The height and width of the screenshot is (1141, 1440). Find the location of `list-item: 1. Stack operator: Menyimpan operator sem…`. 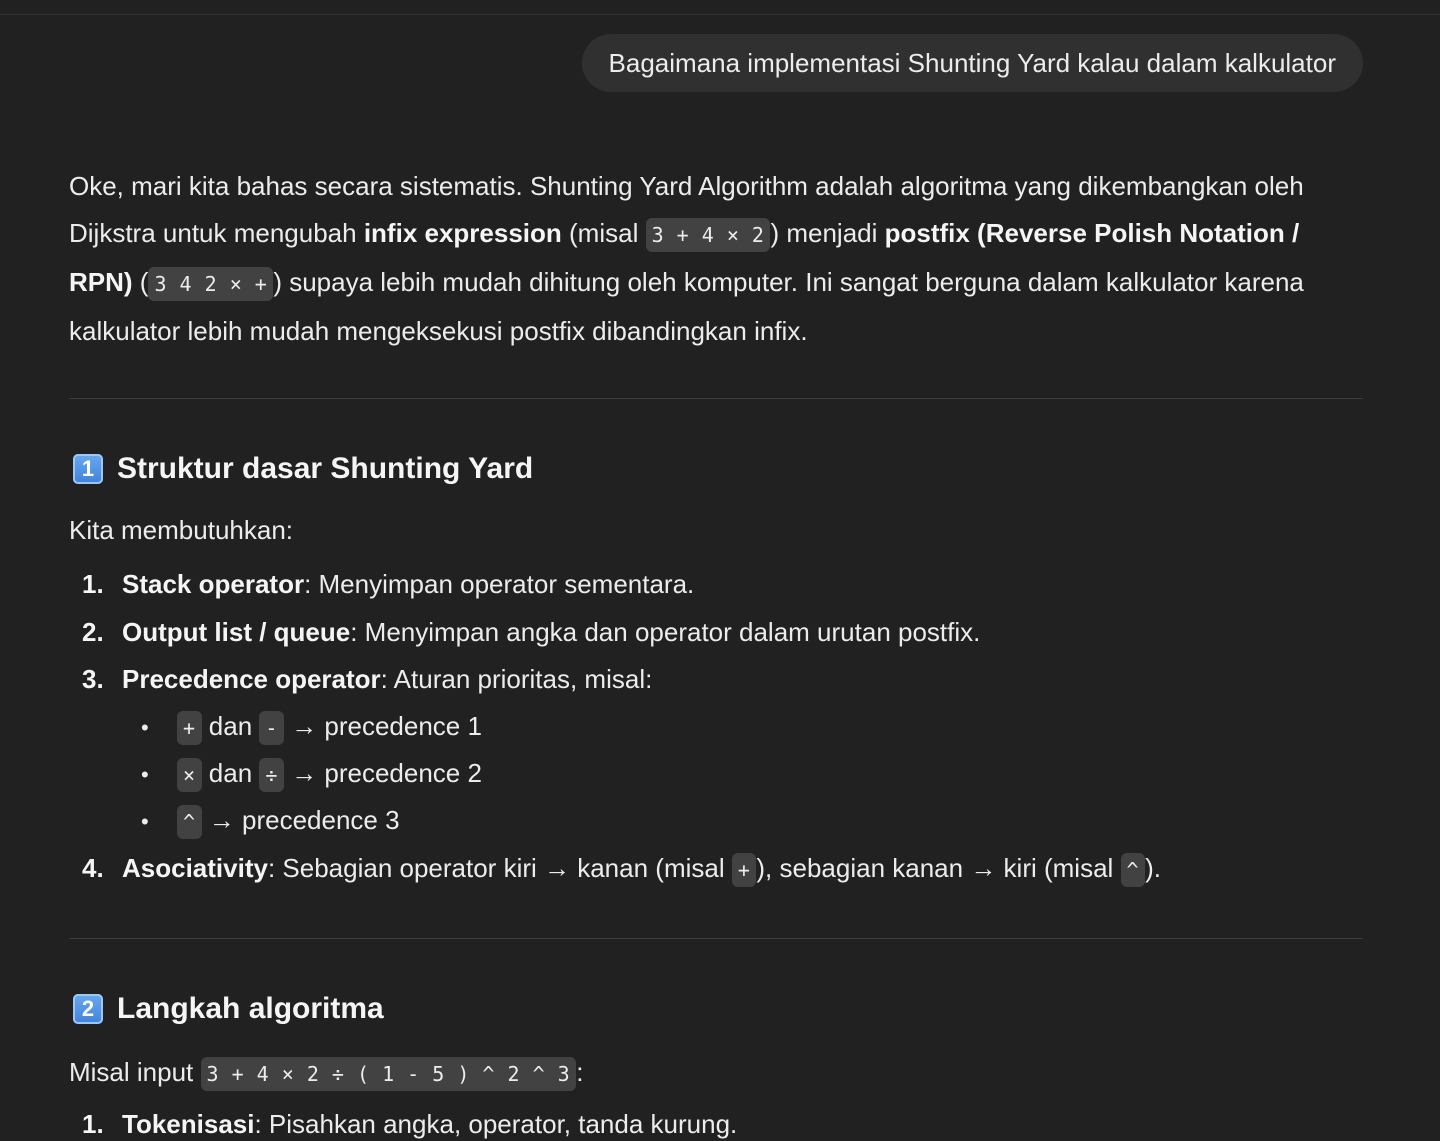

list-item: 1. Stack operator: Menyimpan operator sem… is located at coordinates (388, 584).